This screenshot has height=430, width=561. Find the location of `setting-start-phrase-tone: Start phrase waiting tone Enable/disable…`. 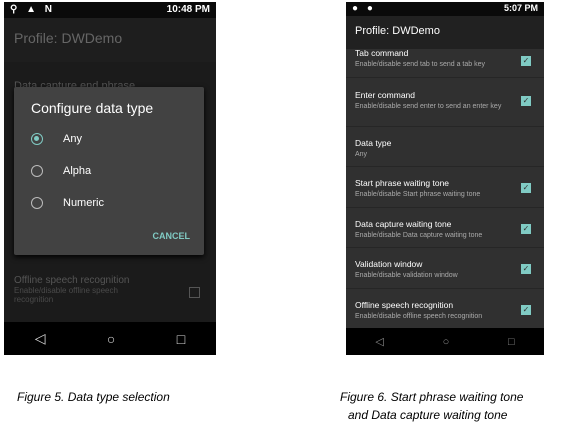

setting-start-phrase-tone: Start phrase waiting tone Enable/disable… is located at coordinates (445, 187).